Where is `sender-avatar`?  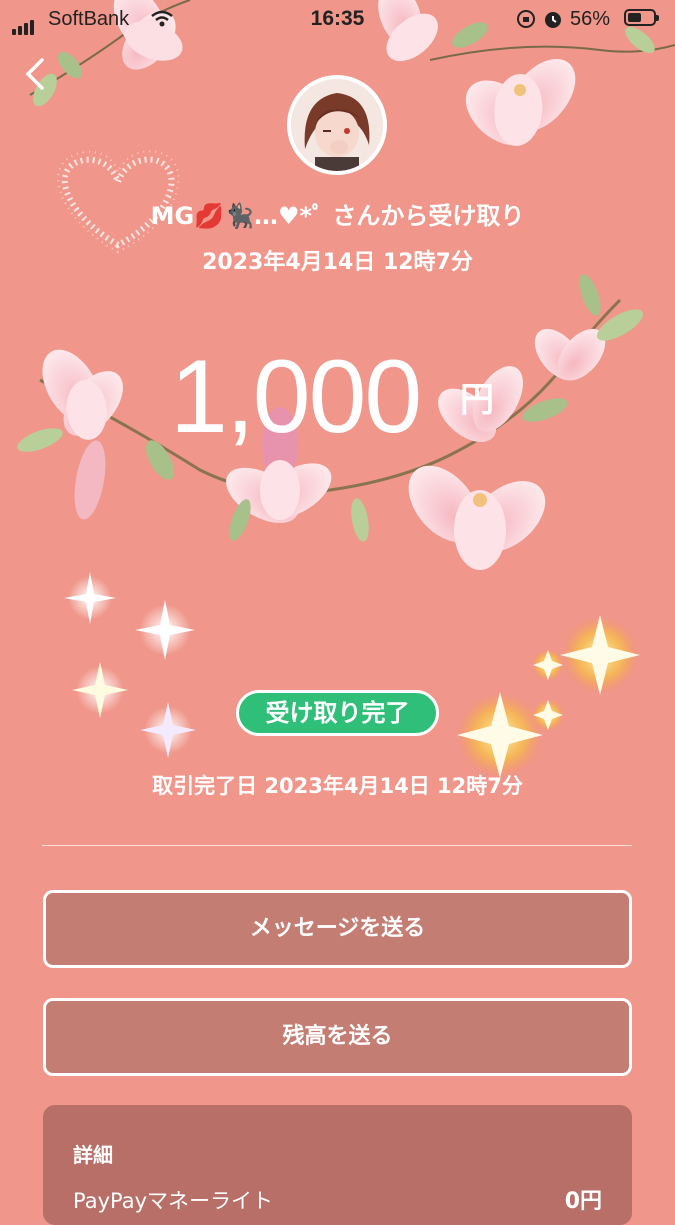 sender-avatar is located at coordinates (337, 125).